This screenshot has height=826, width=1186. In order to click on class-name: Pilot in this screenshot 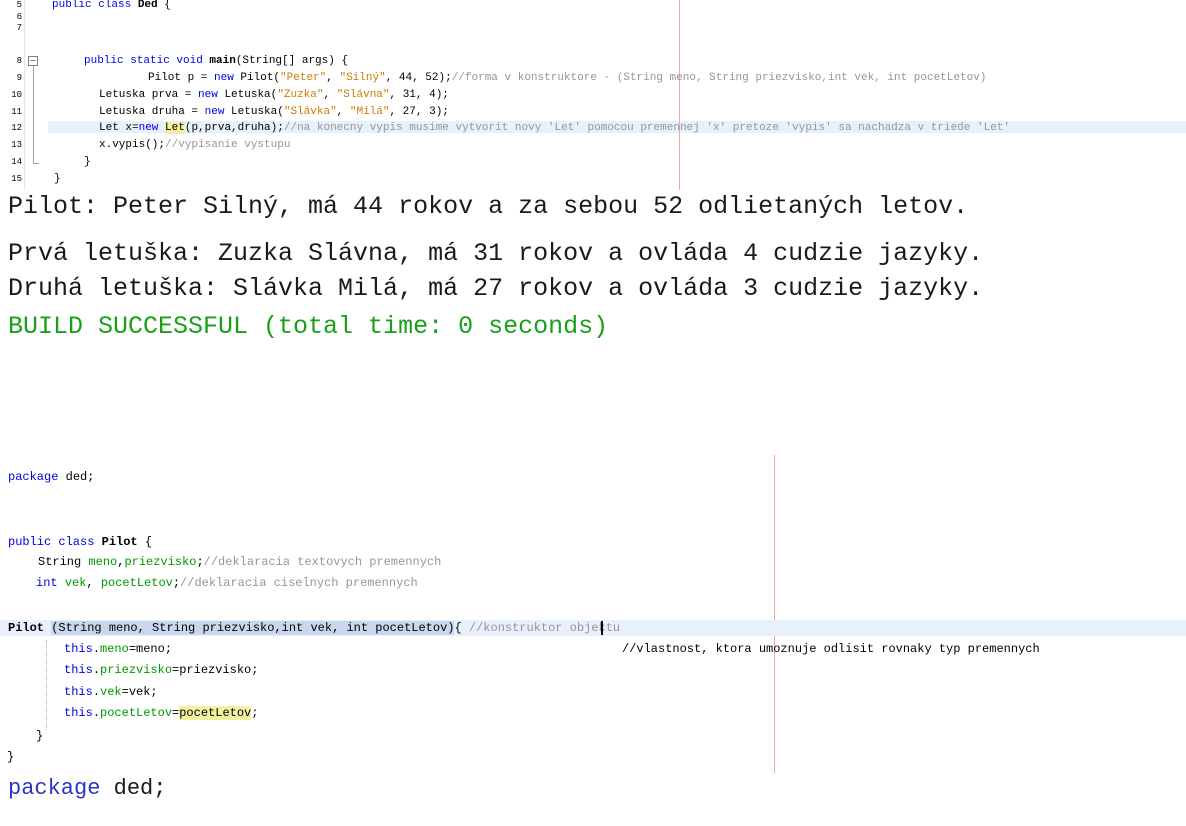, I will do `click(119, 542)`.